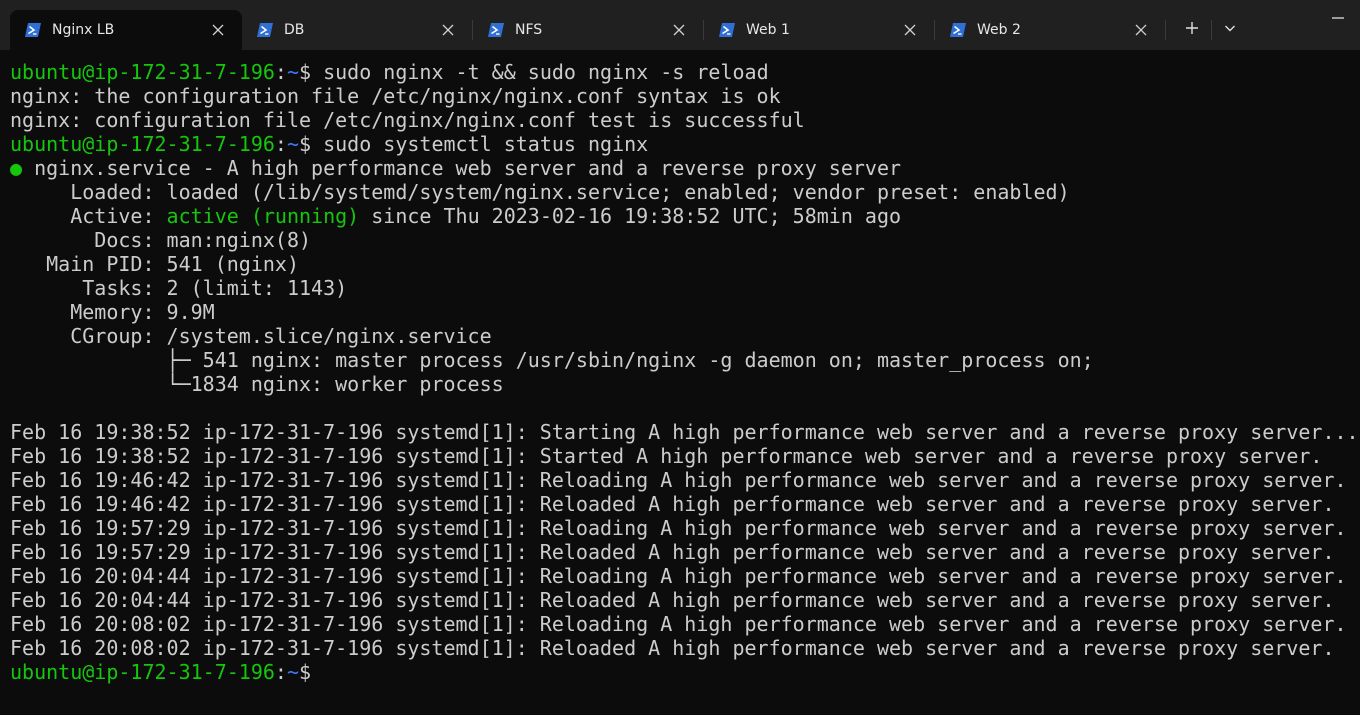  I want to click on tab-dropdown-button, so click(1230, 28).